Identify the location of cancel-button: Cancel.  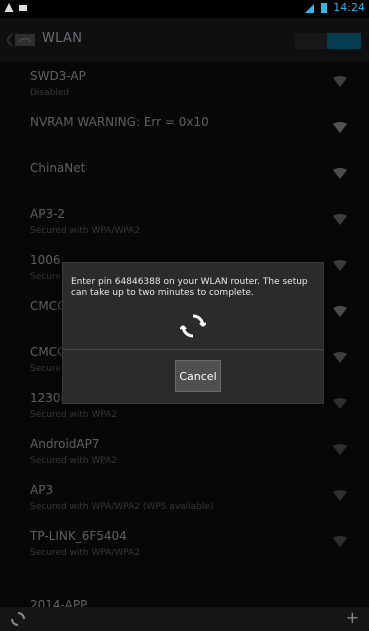
(198, 376).